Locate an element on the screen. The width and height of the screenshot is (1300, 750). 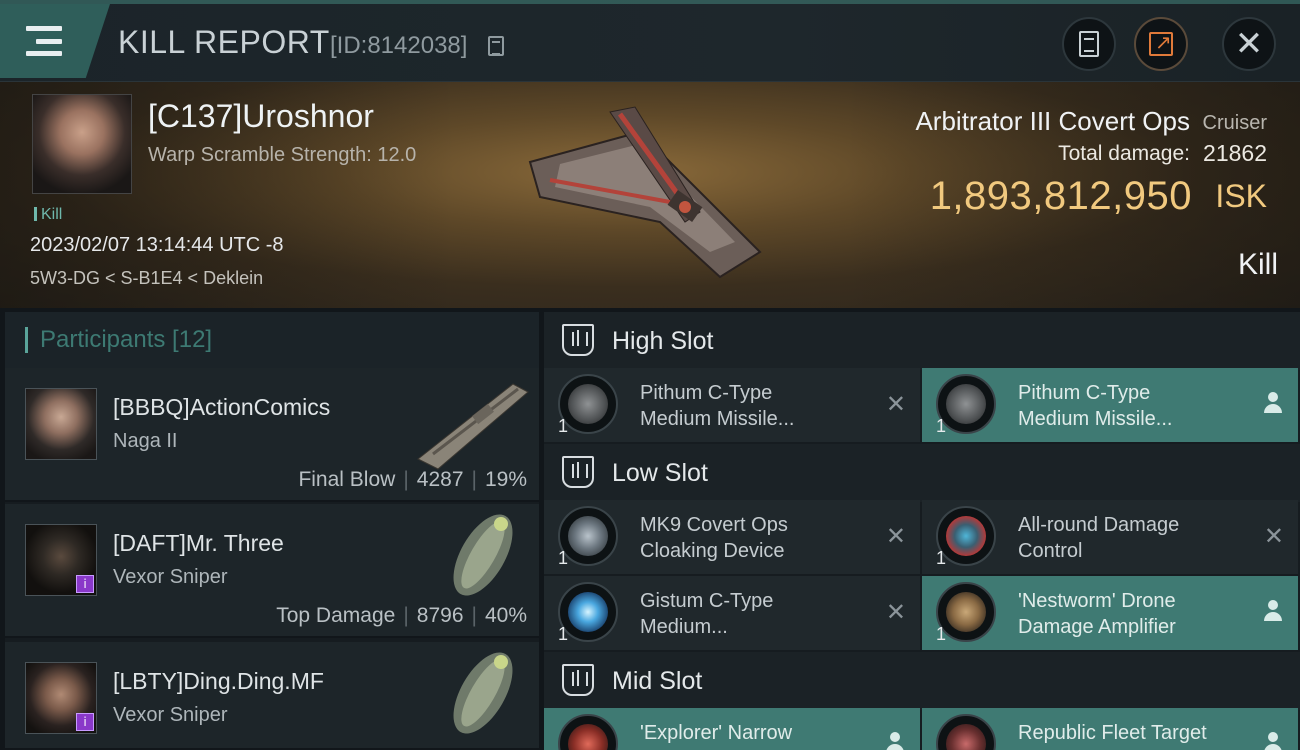
slot-title: High Slot is located at coordinates (663, 341).